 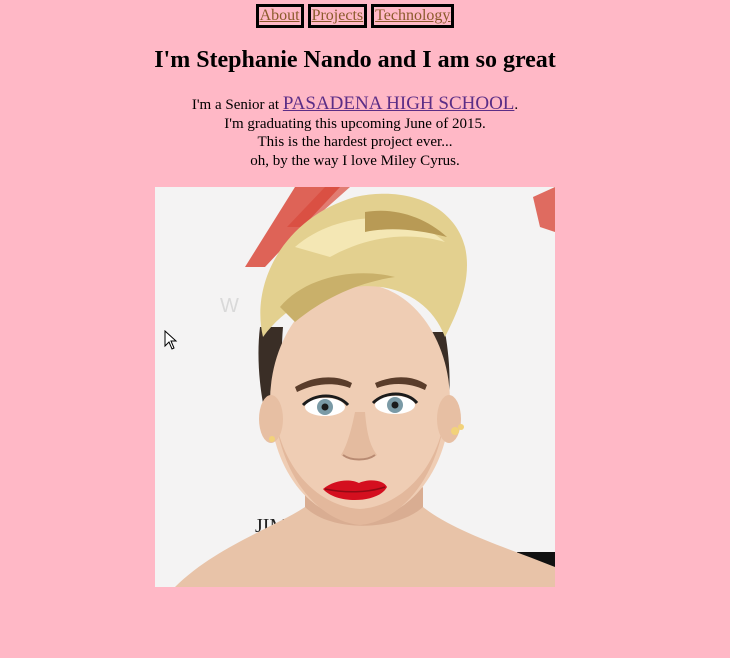 I want to click on mouse-cursor-icon, so click(x=171, y=340).